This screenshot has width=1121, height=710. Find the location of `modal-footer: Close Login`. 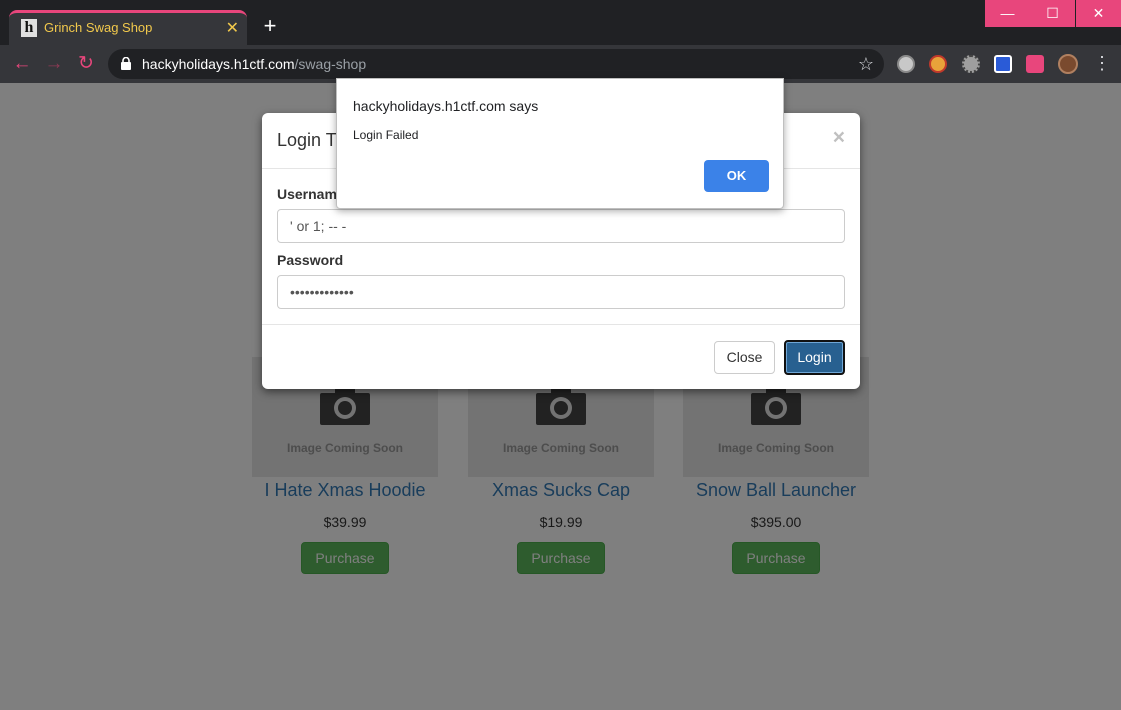

modal-footer: Close Login is located at coordinates (561, 356).